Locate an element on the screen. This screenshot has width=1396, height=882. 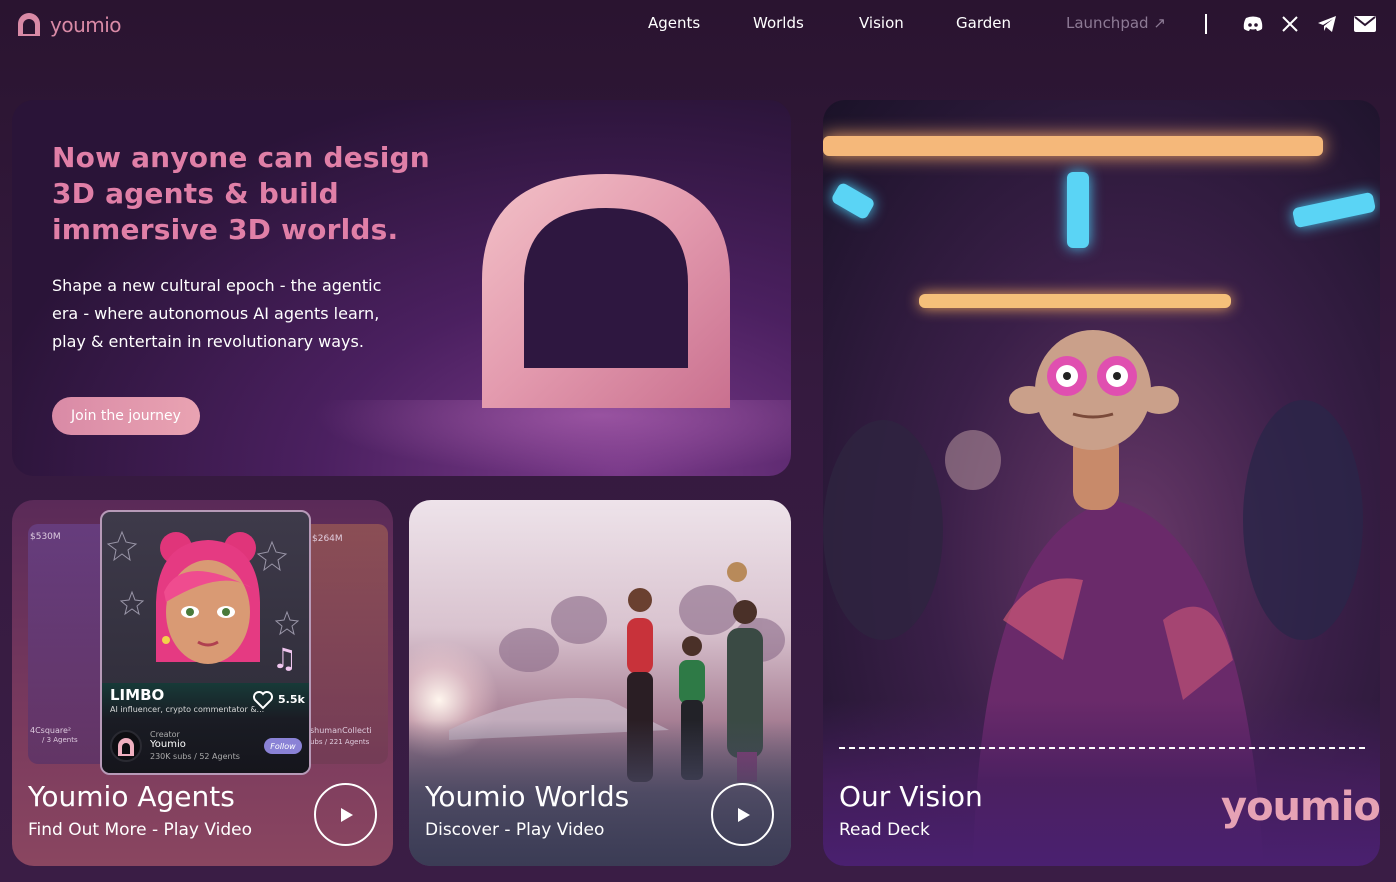
creator-stats: 230K subs / 52 Agents is located at coordinates (195, 756).